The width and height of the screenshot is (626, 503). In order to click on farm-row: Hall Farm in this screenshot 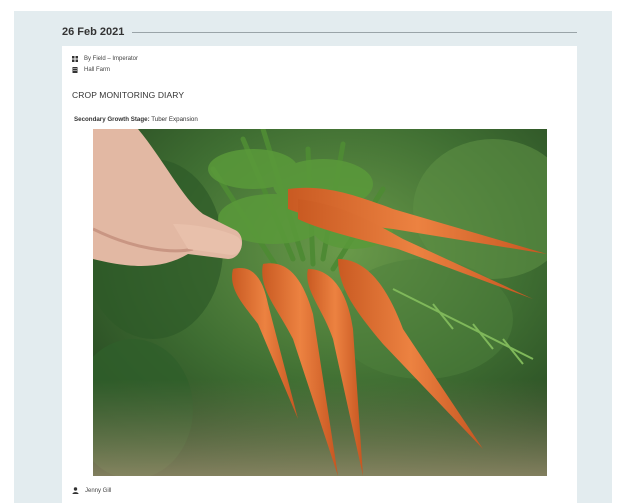, I will do `click(91, 70)`.